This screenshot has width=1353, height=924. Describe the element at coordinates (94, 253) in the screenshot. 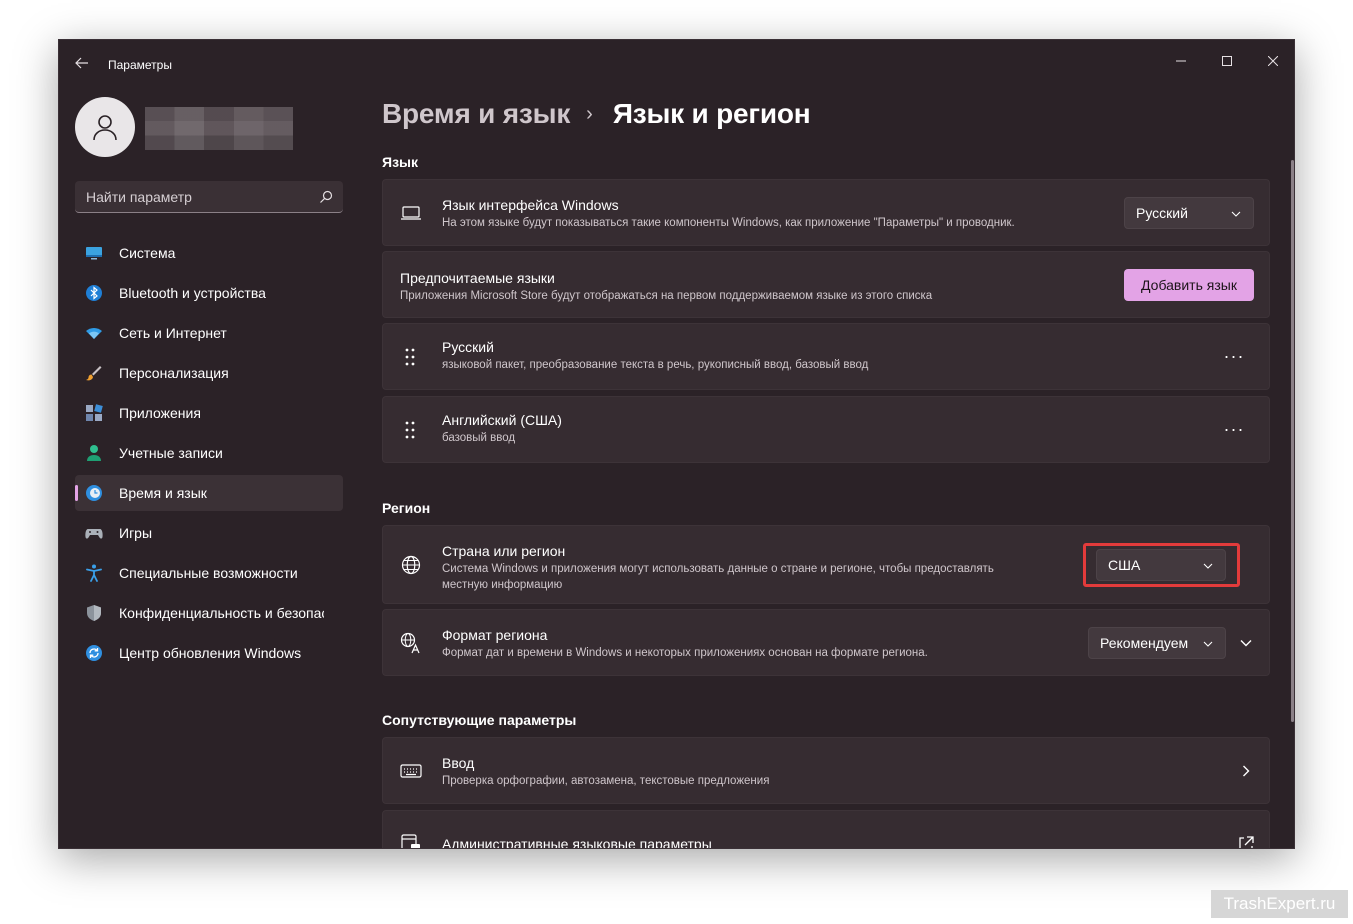

I see `monitor-icon` at that location.